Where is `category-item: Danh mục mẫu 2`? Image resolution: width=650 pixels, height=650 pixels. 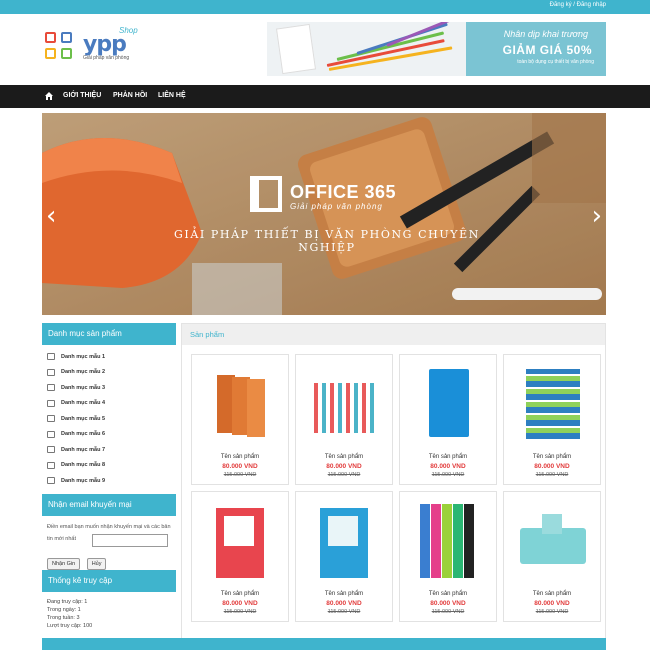
category-item: Danh mục mẫu 2 is located at coordinates (109, 373).